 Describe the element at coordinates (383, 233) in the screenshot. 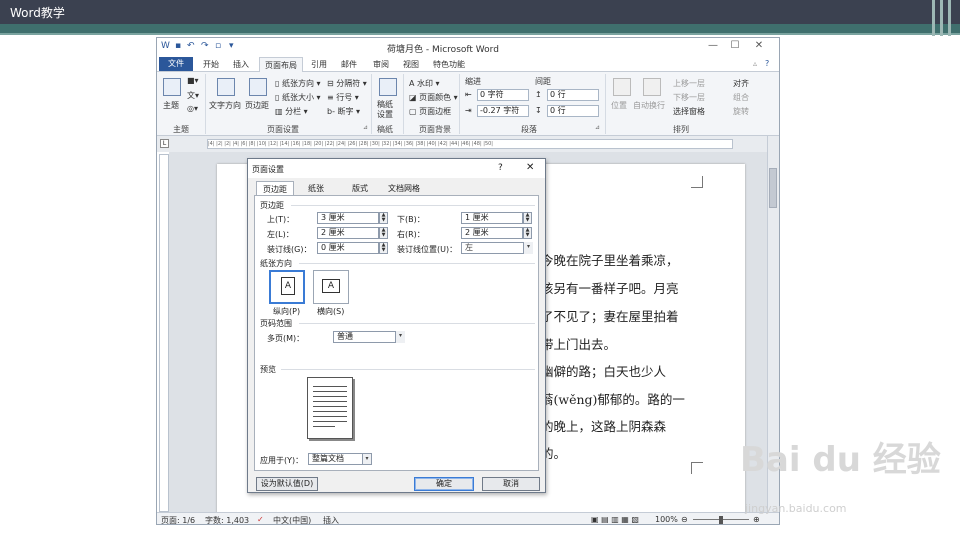

I see `left-margin-spinner: ▲ ▼` at that location.